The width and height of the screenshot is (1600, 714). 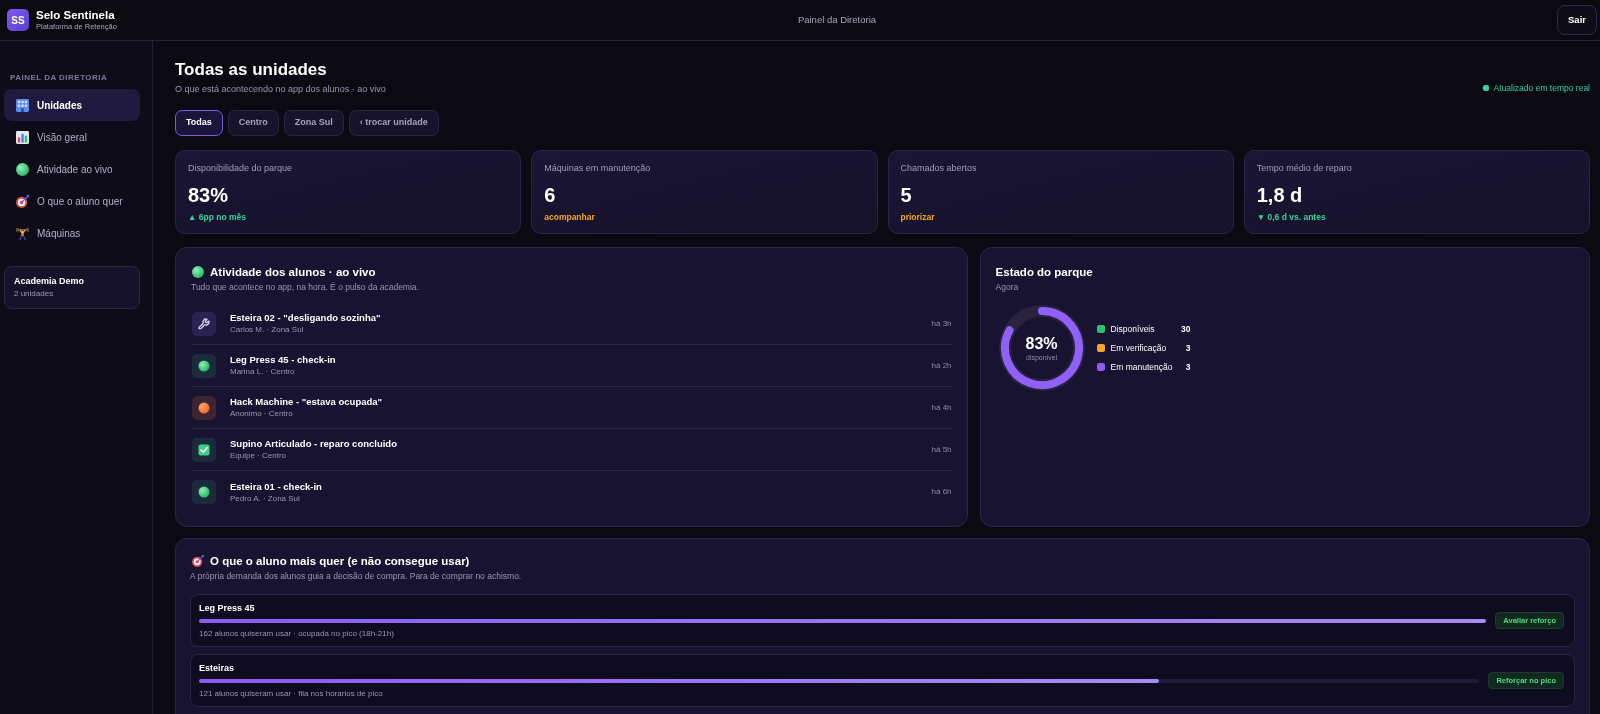 I want to click on stat-value: 5, so click(x=906, y=195).